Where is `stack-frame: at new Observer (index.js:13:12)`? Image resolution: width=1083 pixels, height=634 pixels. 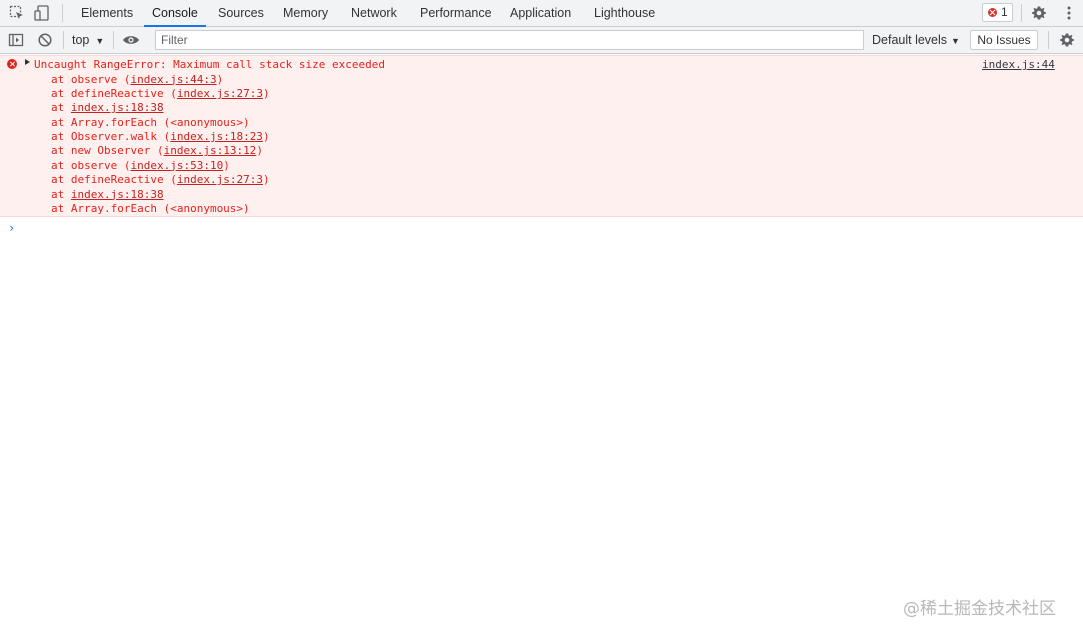 stack-frame: at new Observer (index.js:13:12) is located at coordinates (157, 151).